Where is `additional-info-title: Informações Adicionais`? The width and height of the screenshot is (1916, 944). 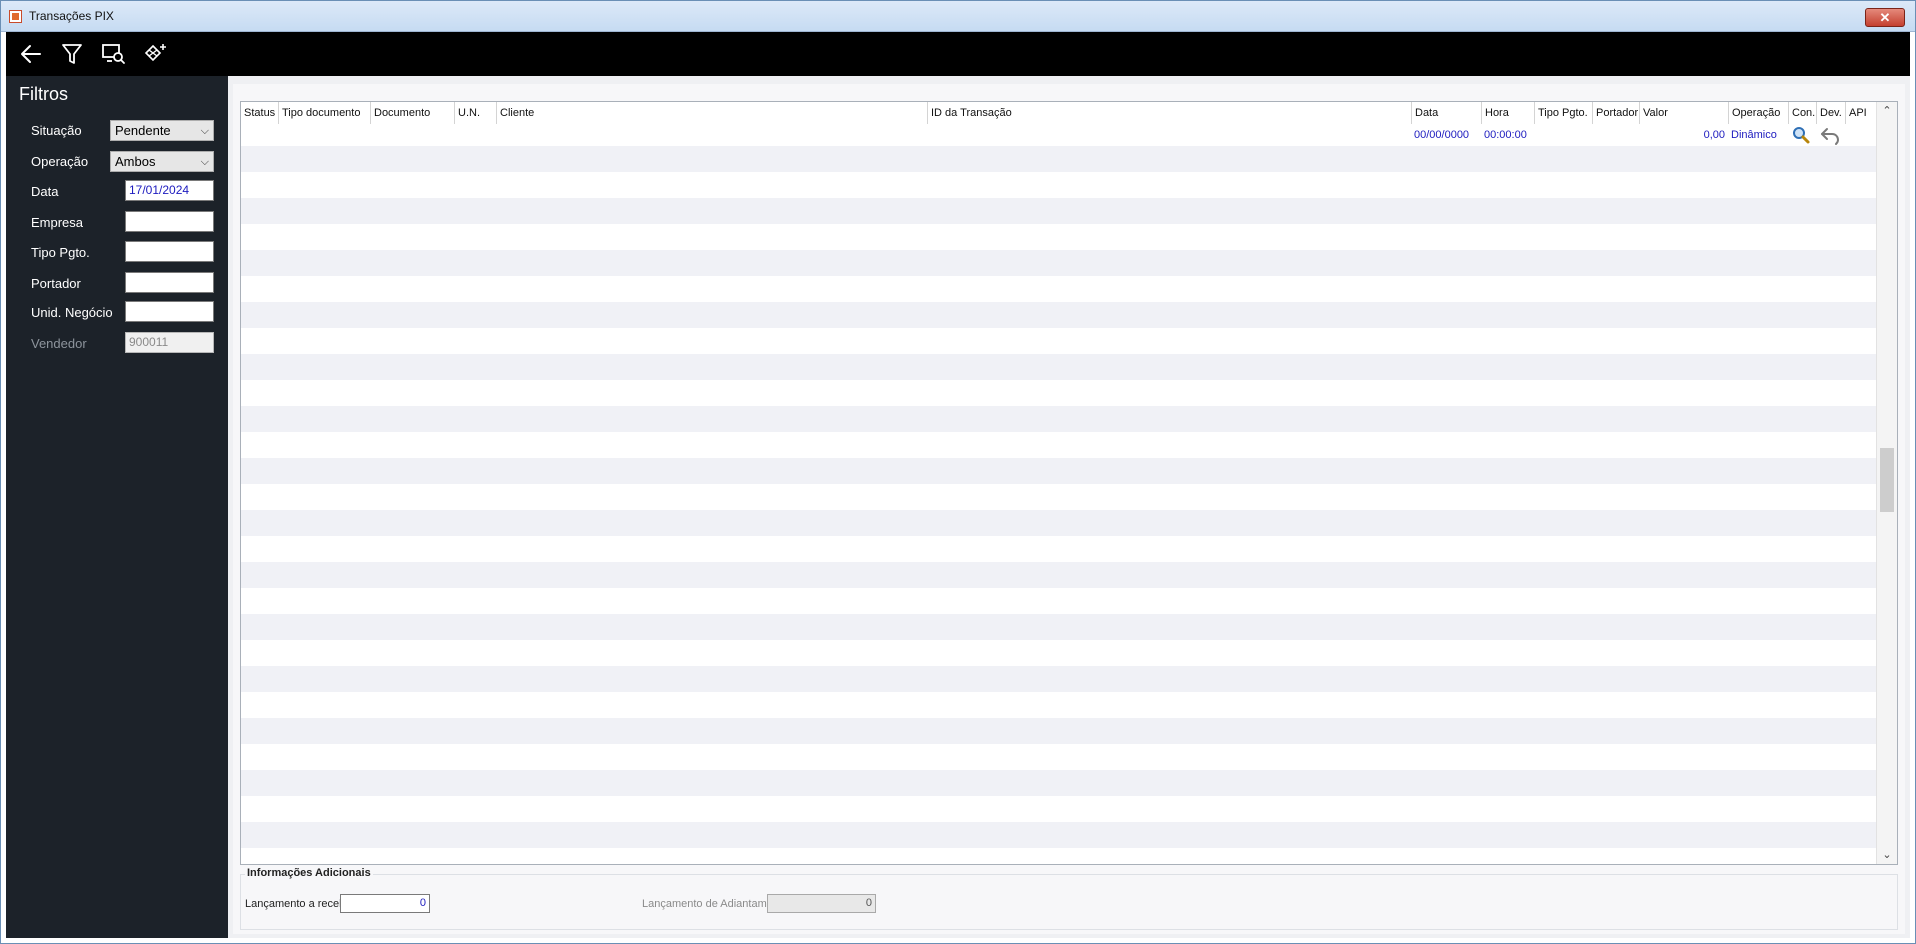 additional-info-title: Informações Adicionais is located at coordinates (309, 873).